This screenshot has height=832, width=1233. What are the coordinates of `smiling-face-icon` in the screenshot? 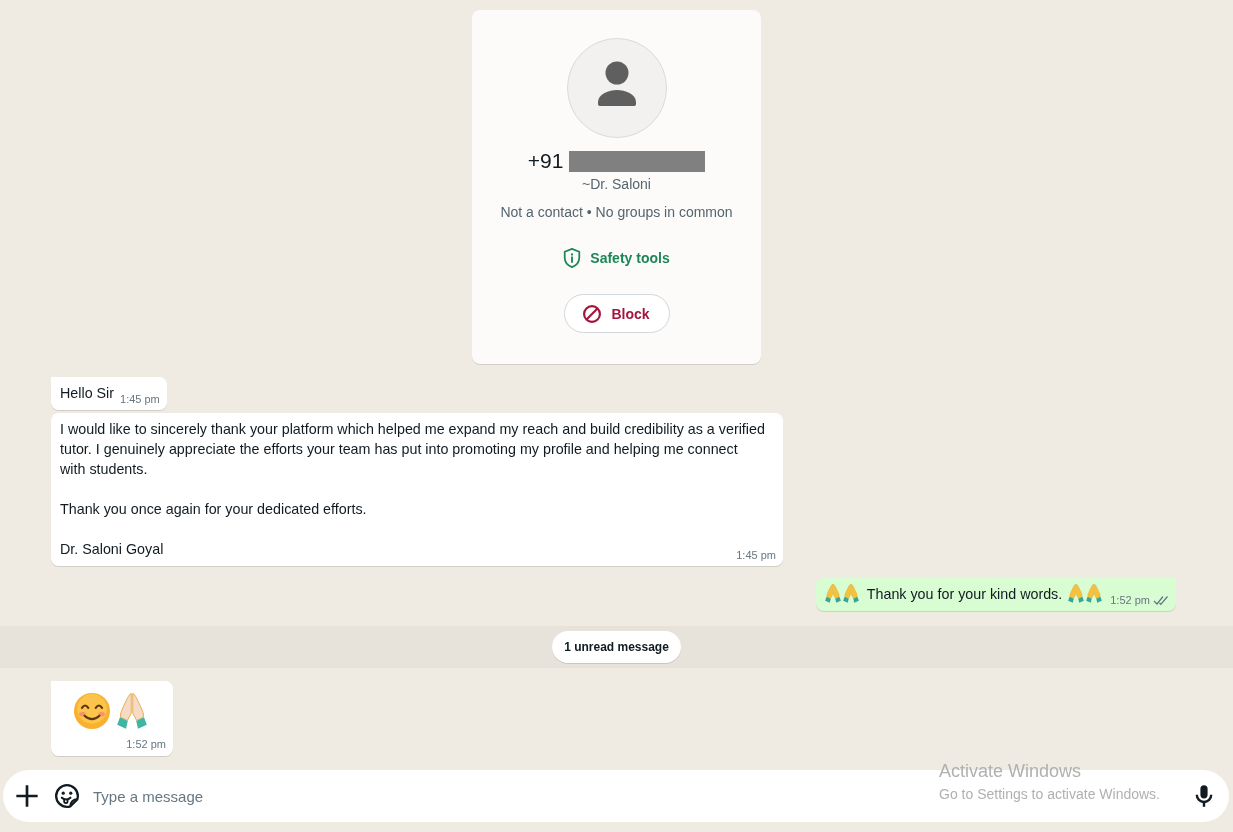 It's located at (92, 711).